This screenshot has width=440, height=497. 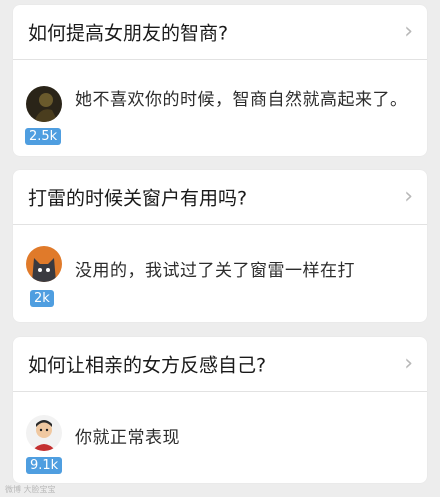 What do you see at coordinates (42, 298) in the screenshot?
I see `vote-count-badge: 2k` at bounding box center [42, 298].